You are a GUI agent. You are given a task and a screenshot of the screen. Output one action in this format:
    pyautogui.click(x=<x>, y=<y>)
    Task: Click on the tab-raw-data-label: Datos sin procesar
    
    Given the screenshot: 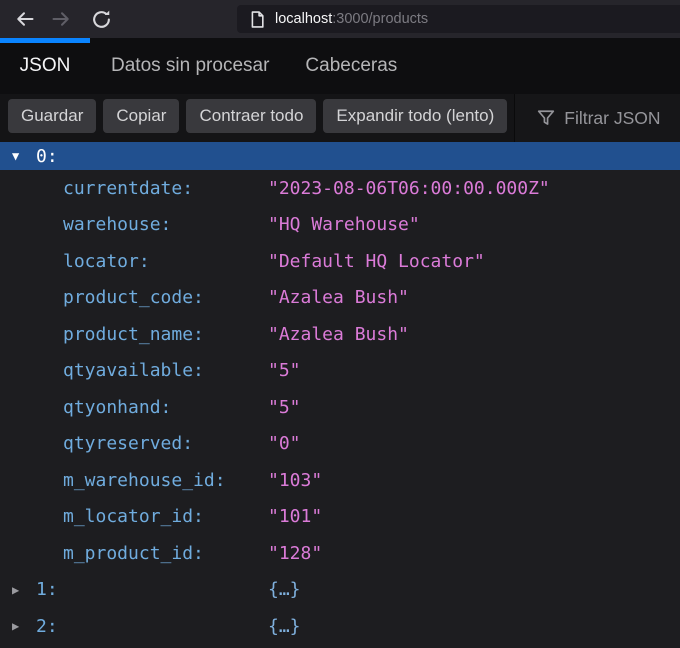 What is the action you would take?
    pyautogui.click(x=190, y=65)
    